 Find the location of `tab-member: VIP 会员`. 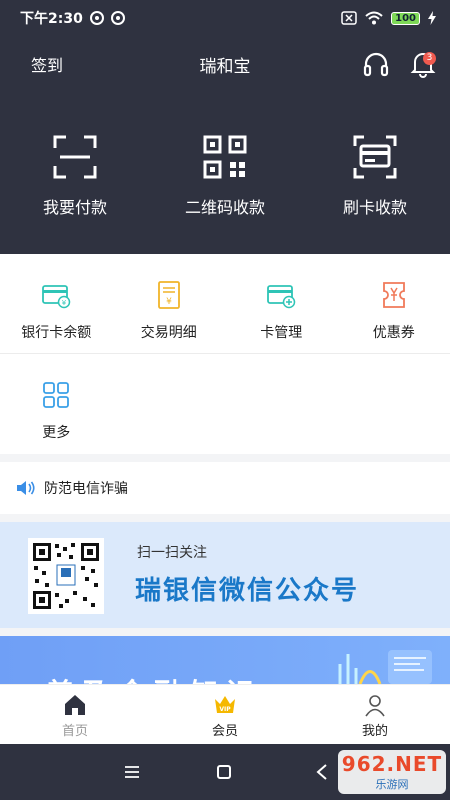

tab-member: VIP 会员 is located at coordinates (225, 714).